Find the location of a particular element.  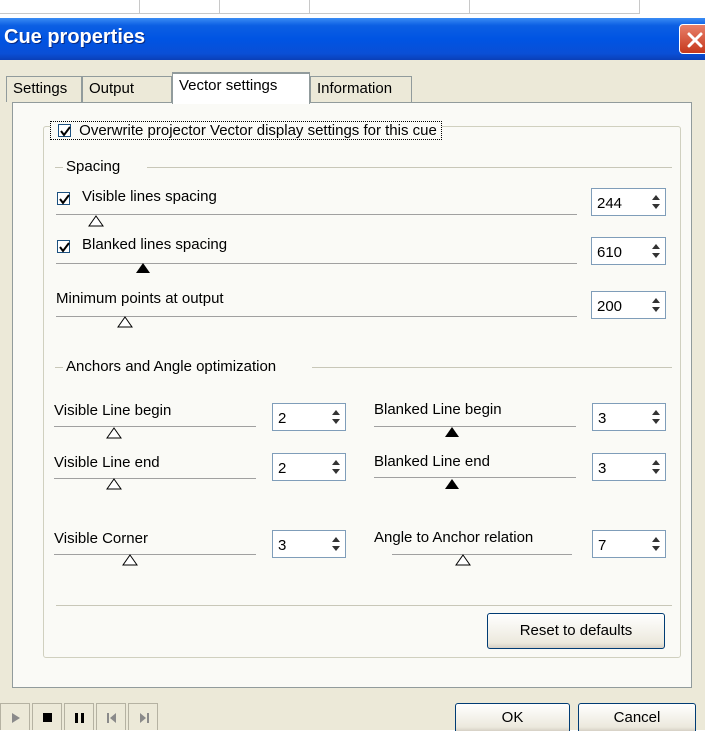

visible-lines-slider-track is located at coordinates (316, 214).